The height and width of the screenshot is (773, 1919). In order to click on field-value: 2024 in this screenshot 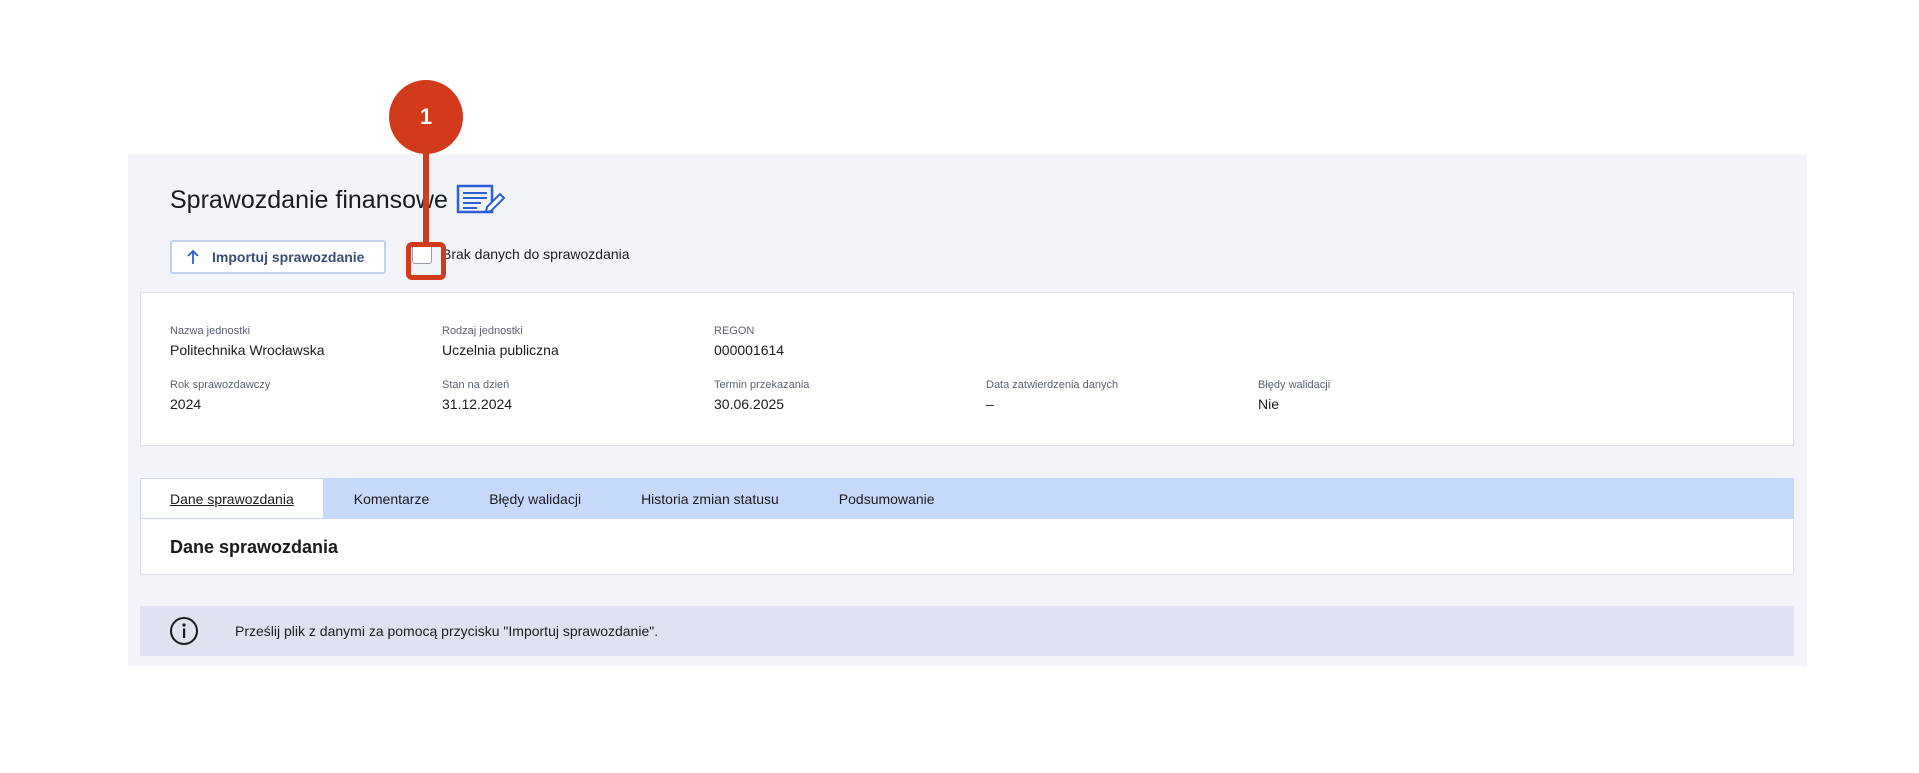, I will do `click(186, 404)`.